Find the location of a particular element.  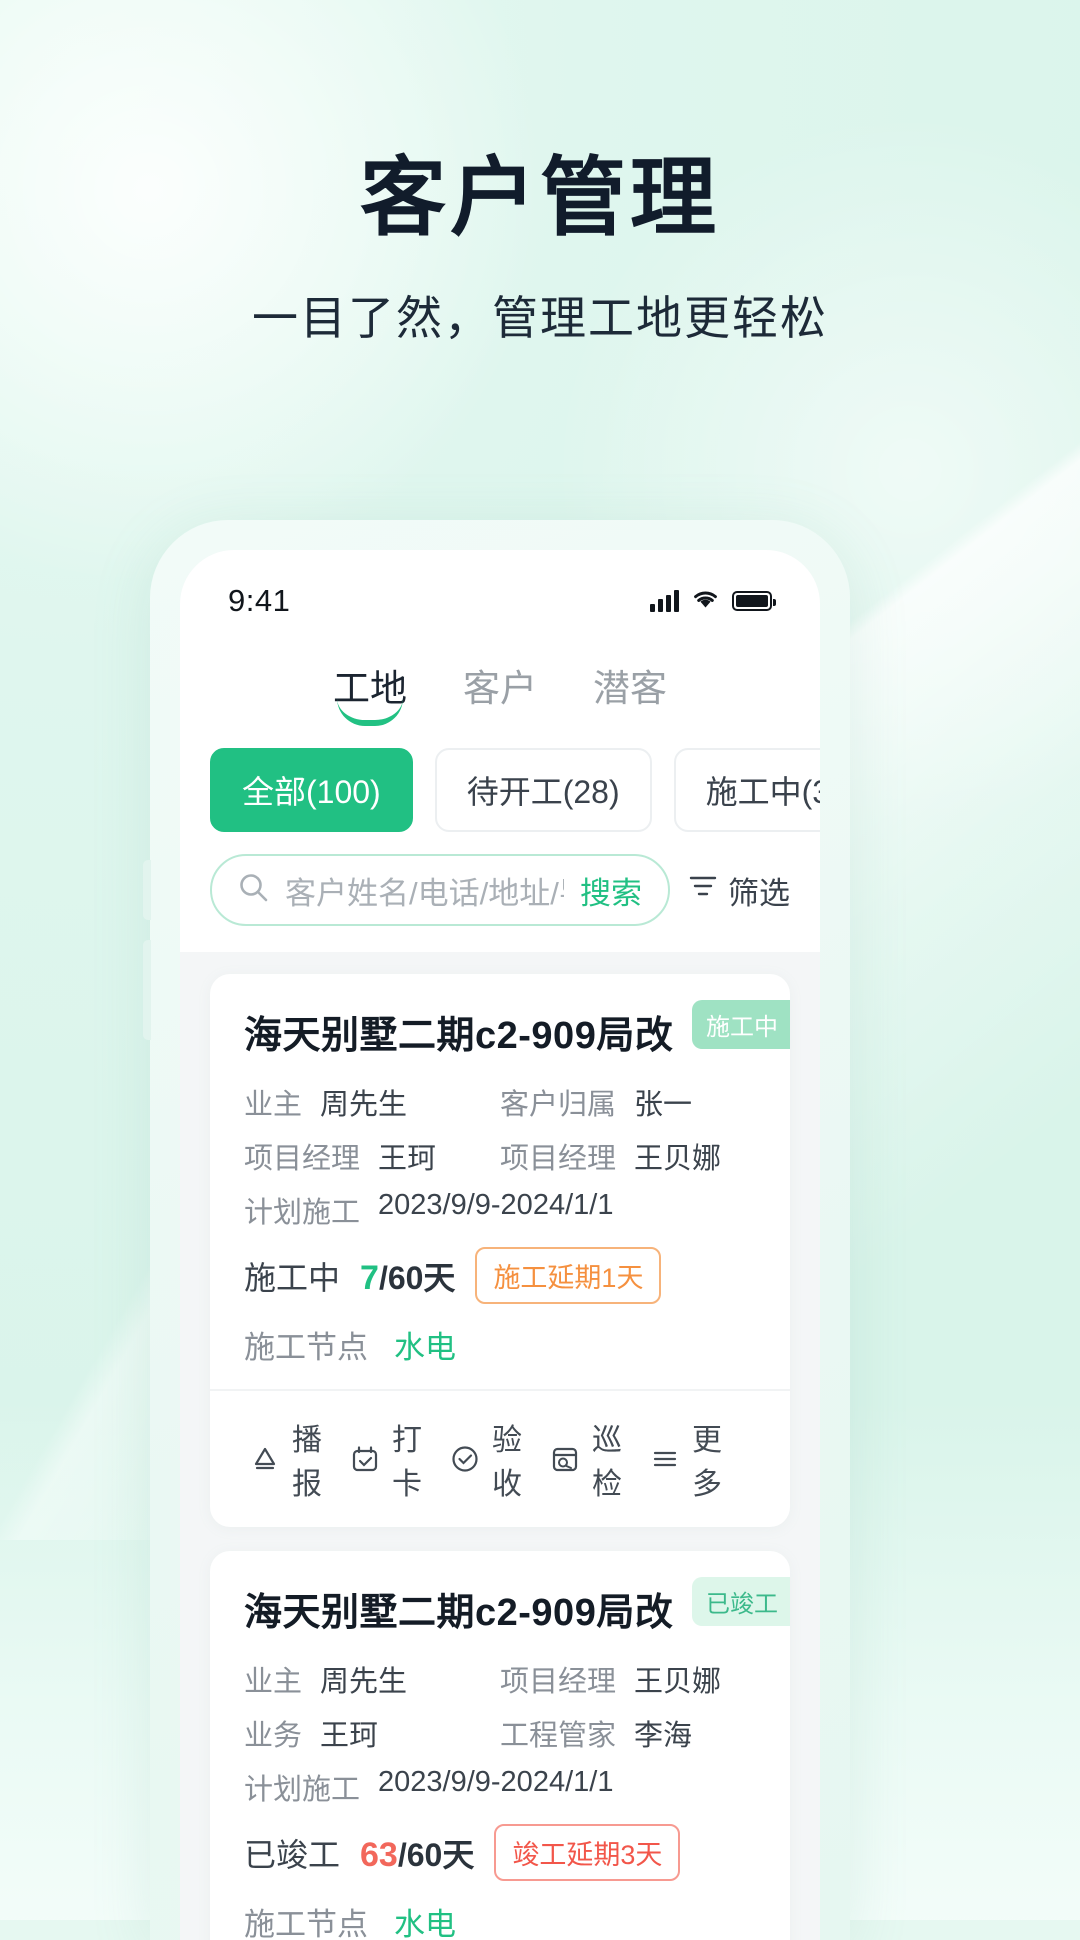

progress-line: 已竣工 63/60天 竣工延期3天 is located at coordinates (500, 1852).